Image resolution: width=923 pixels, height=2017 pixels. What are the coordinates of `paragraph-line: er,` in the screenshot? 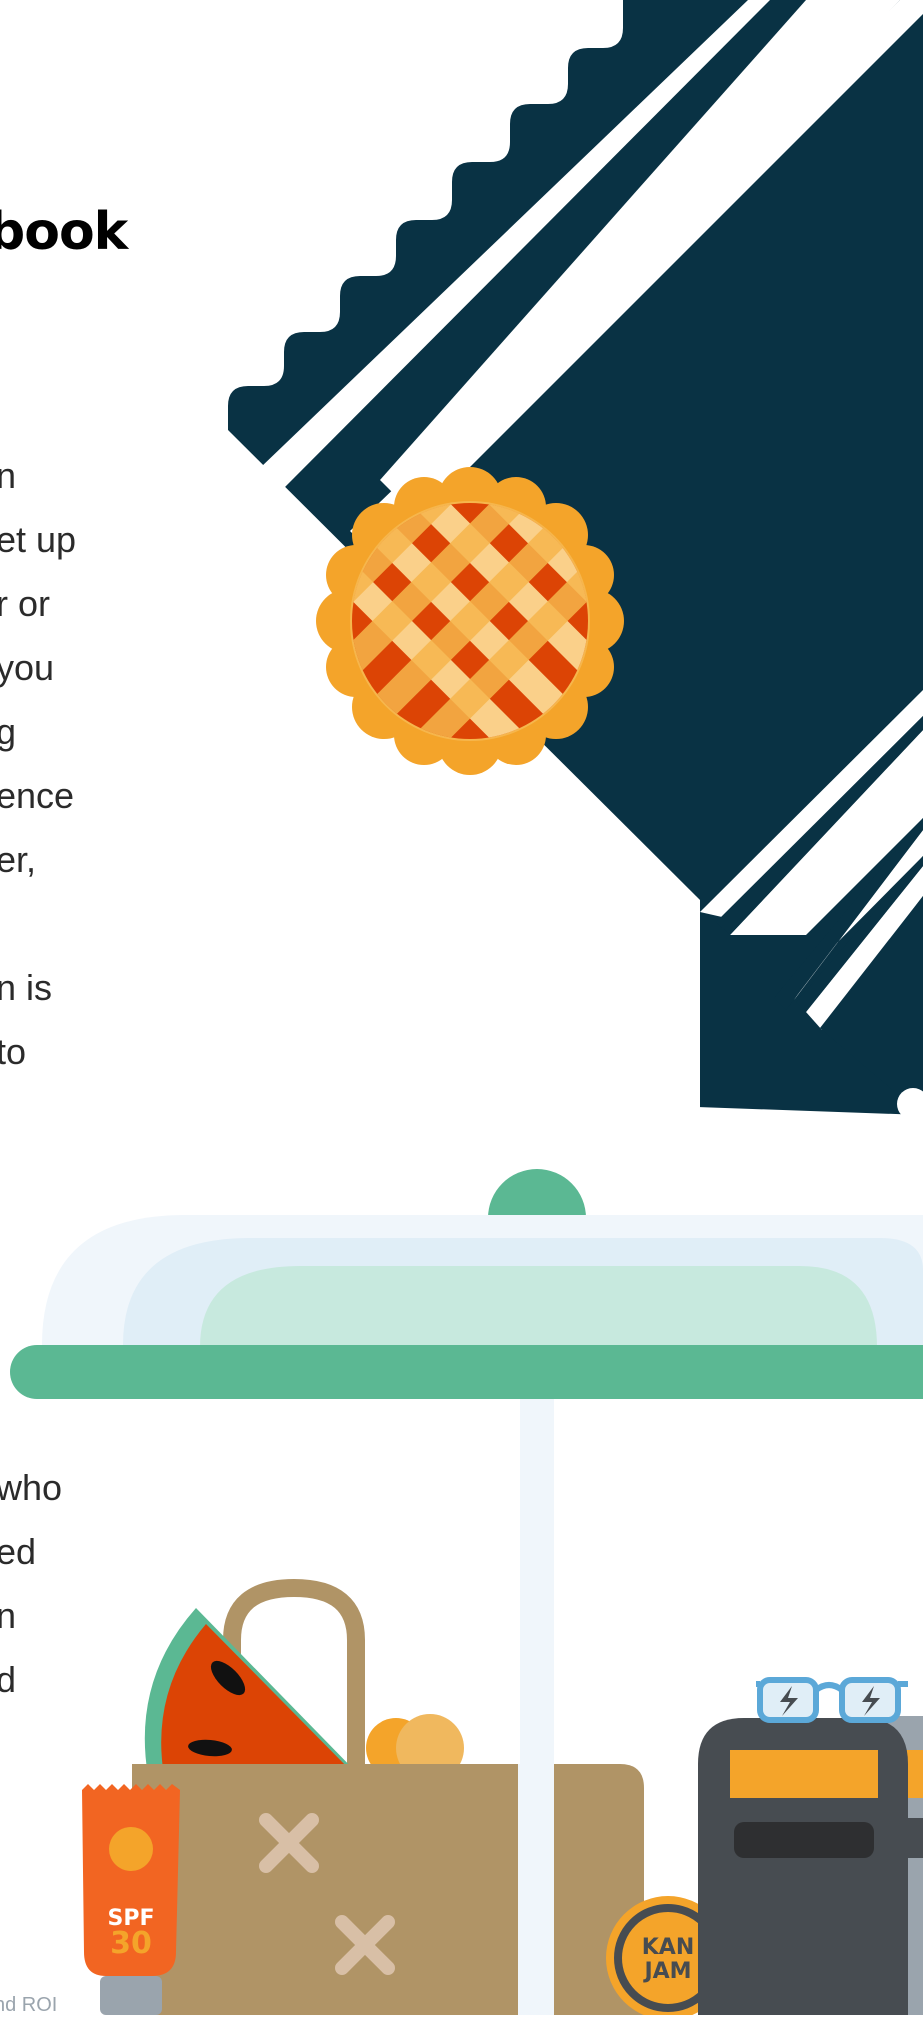 It's located at (18, 859).